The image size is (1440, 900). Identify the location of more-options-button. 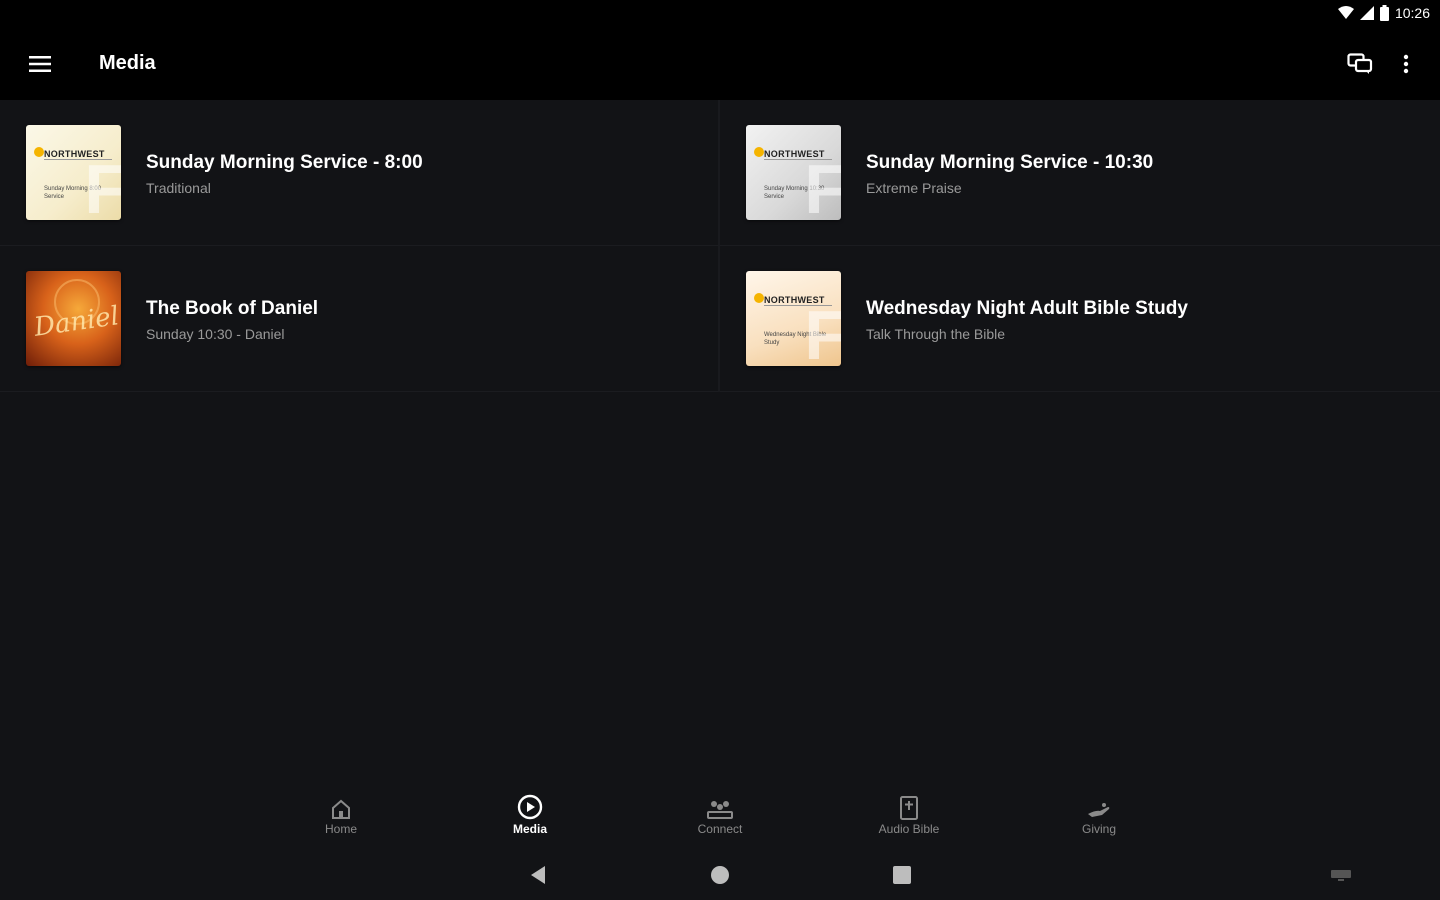
(1406, 64).